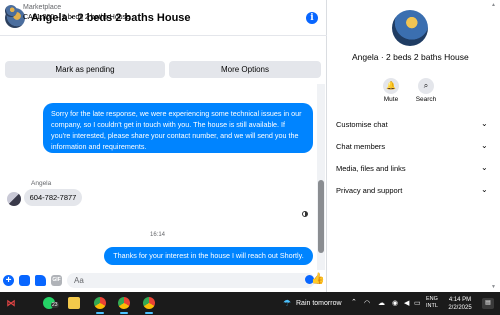  I want to click on sender-name: Angela, so click(41, 183).